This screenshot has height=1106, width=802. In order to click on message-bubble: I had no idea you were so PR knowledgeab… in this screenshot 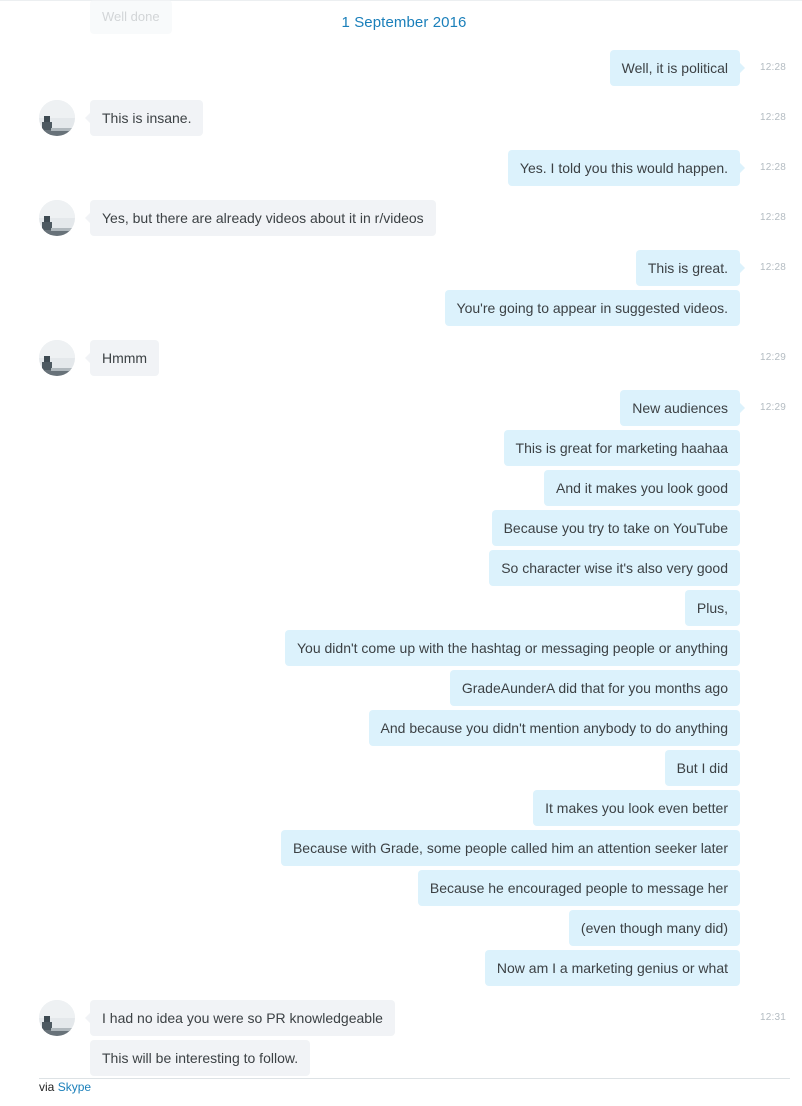, I will do `click(240, 1018)`.